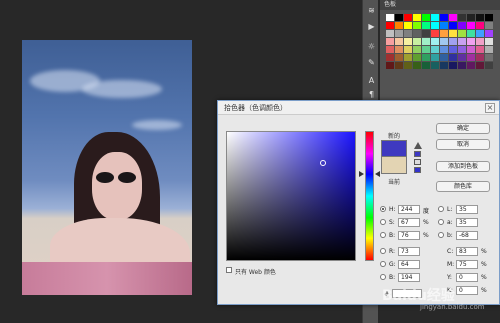 This screenshot has width=500, height=323. Describe the element at coordinates (377, 174) in the screenshot. I see `hue-slider-arrow-right-icon` at that location.